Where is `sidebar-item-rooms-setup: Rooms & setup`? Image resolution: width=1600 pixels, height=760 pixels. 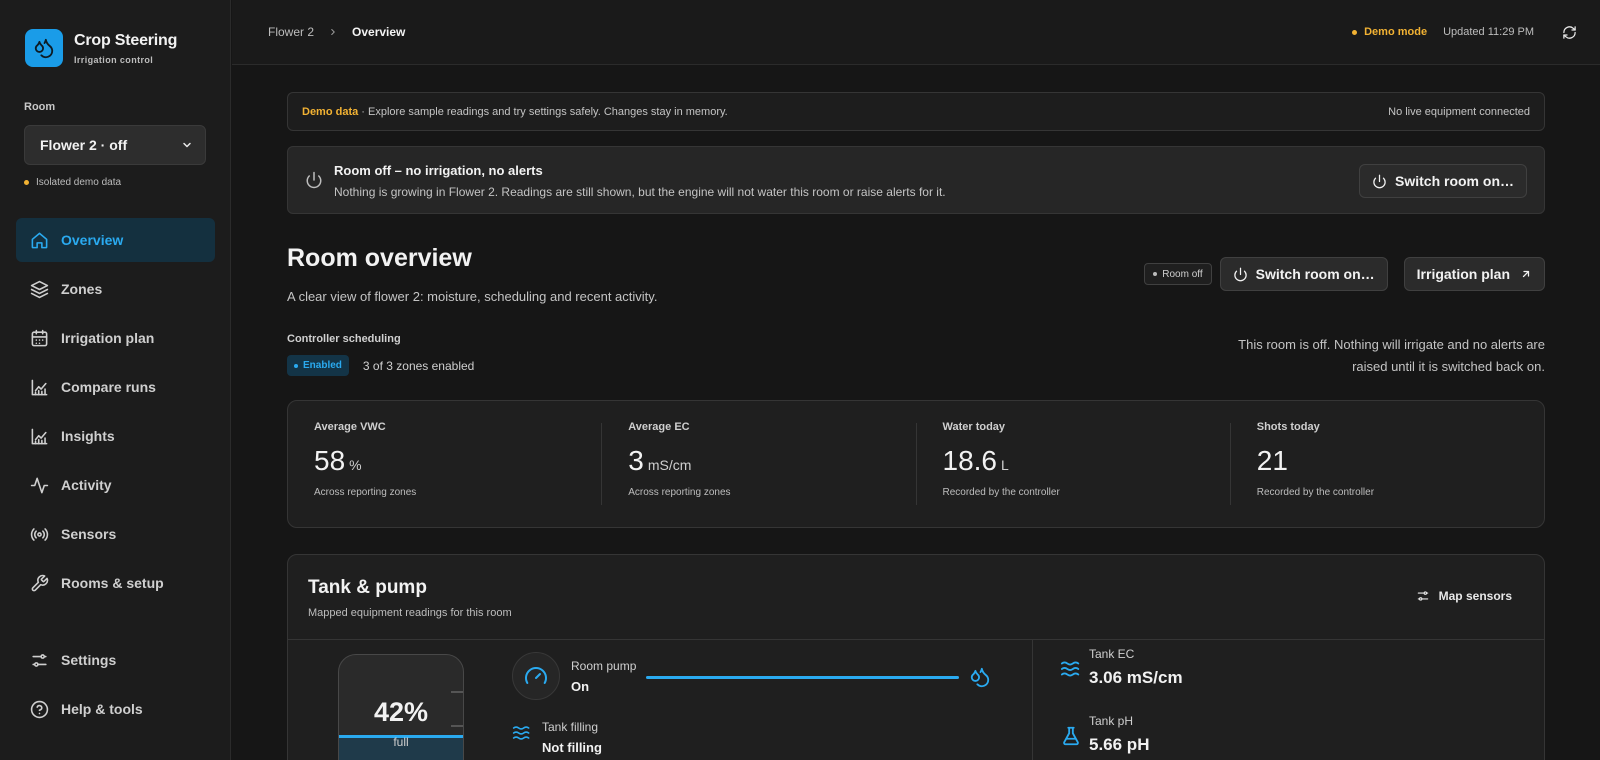
sidebar-item-rooms-setup: Rooms & setup is located at coordinates (115, 583).